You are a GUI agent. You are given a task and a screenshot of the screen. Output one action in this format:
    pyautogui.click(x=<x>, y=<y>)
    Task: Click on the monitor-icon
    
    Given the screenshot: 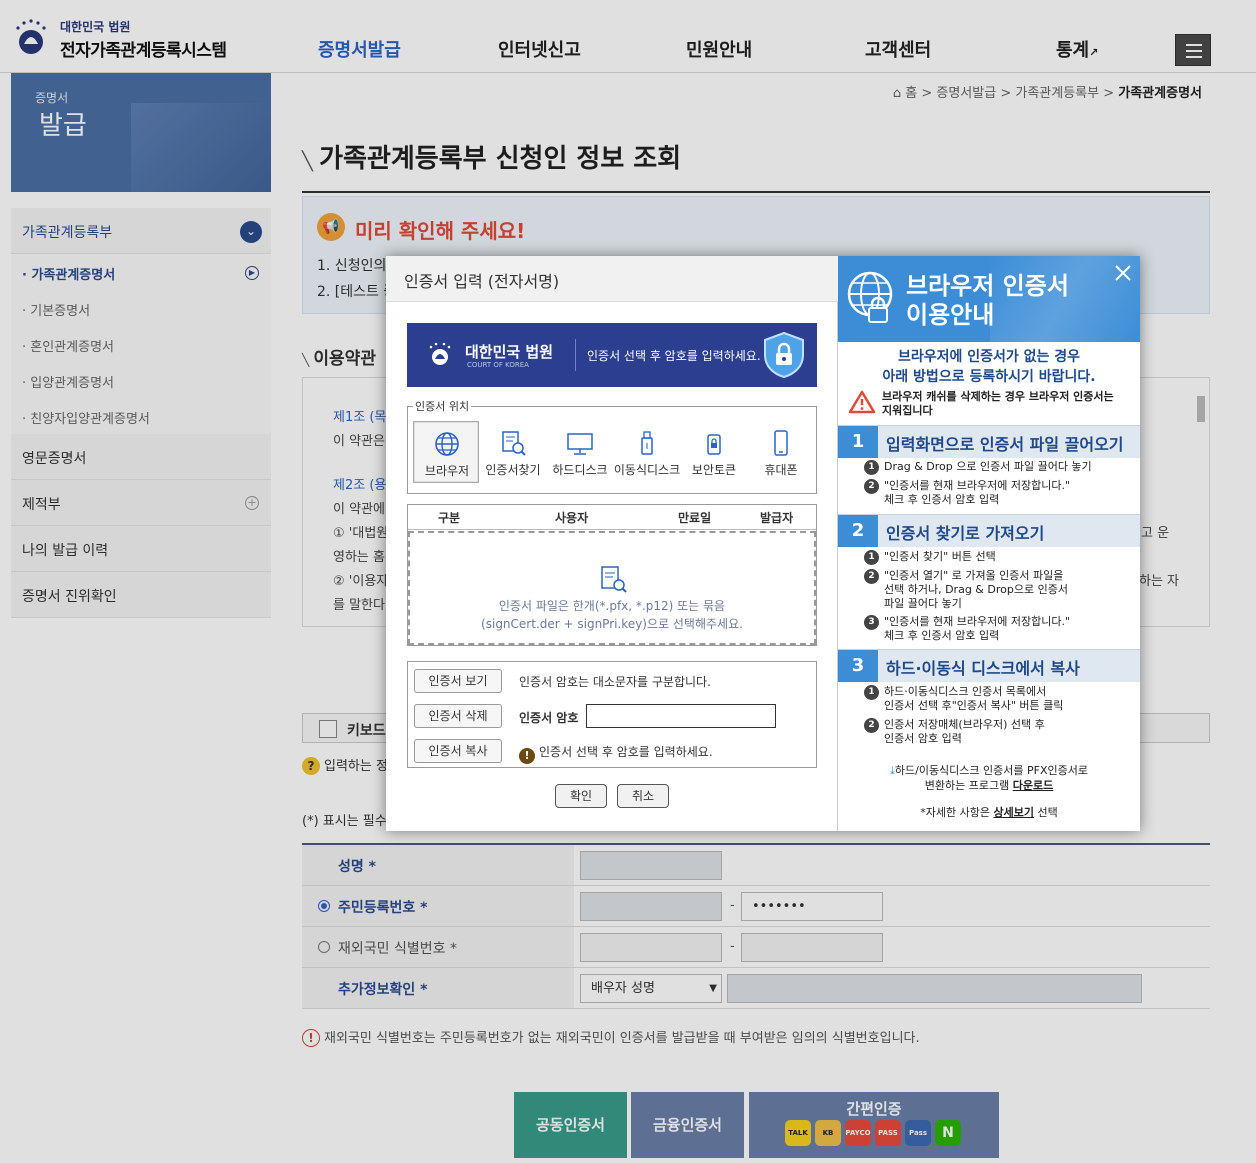 What is the action you would take?
    pyautogui.click(x=580, y=444)
    